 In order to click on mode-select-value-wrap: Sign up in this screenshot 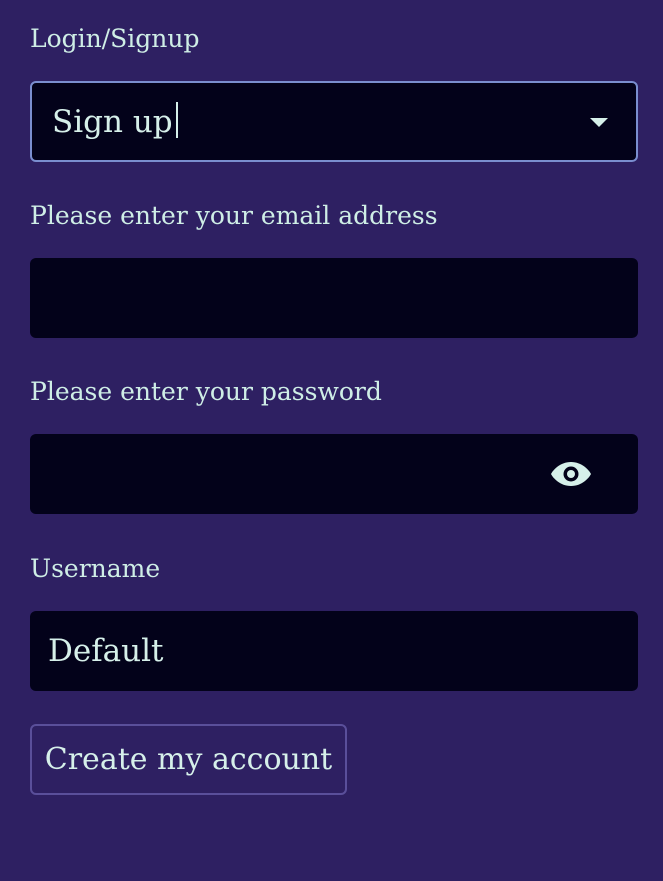, I will do `click(115, 121)`.